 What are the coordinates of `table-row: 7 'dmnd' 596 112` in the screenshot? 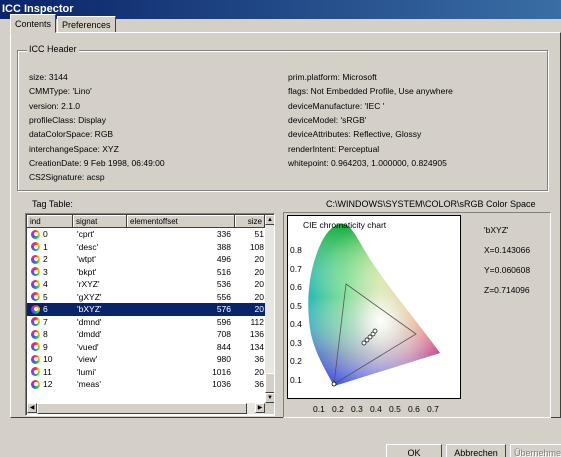 It's located at (146, 322).